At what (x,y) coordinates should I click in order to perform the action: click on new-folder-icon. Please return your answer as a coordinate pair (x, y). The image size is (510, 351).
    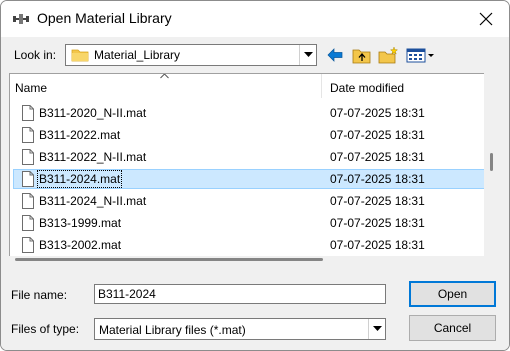
    Looking at the image, I should click on (388, 55).